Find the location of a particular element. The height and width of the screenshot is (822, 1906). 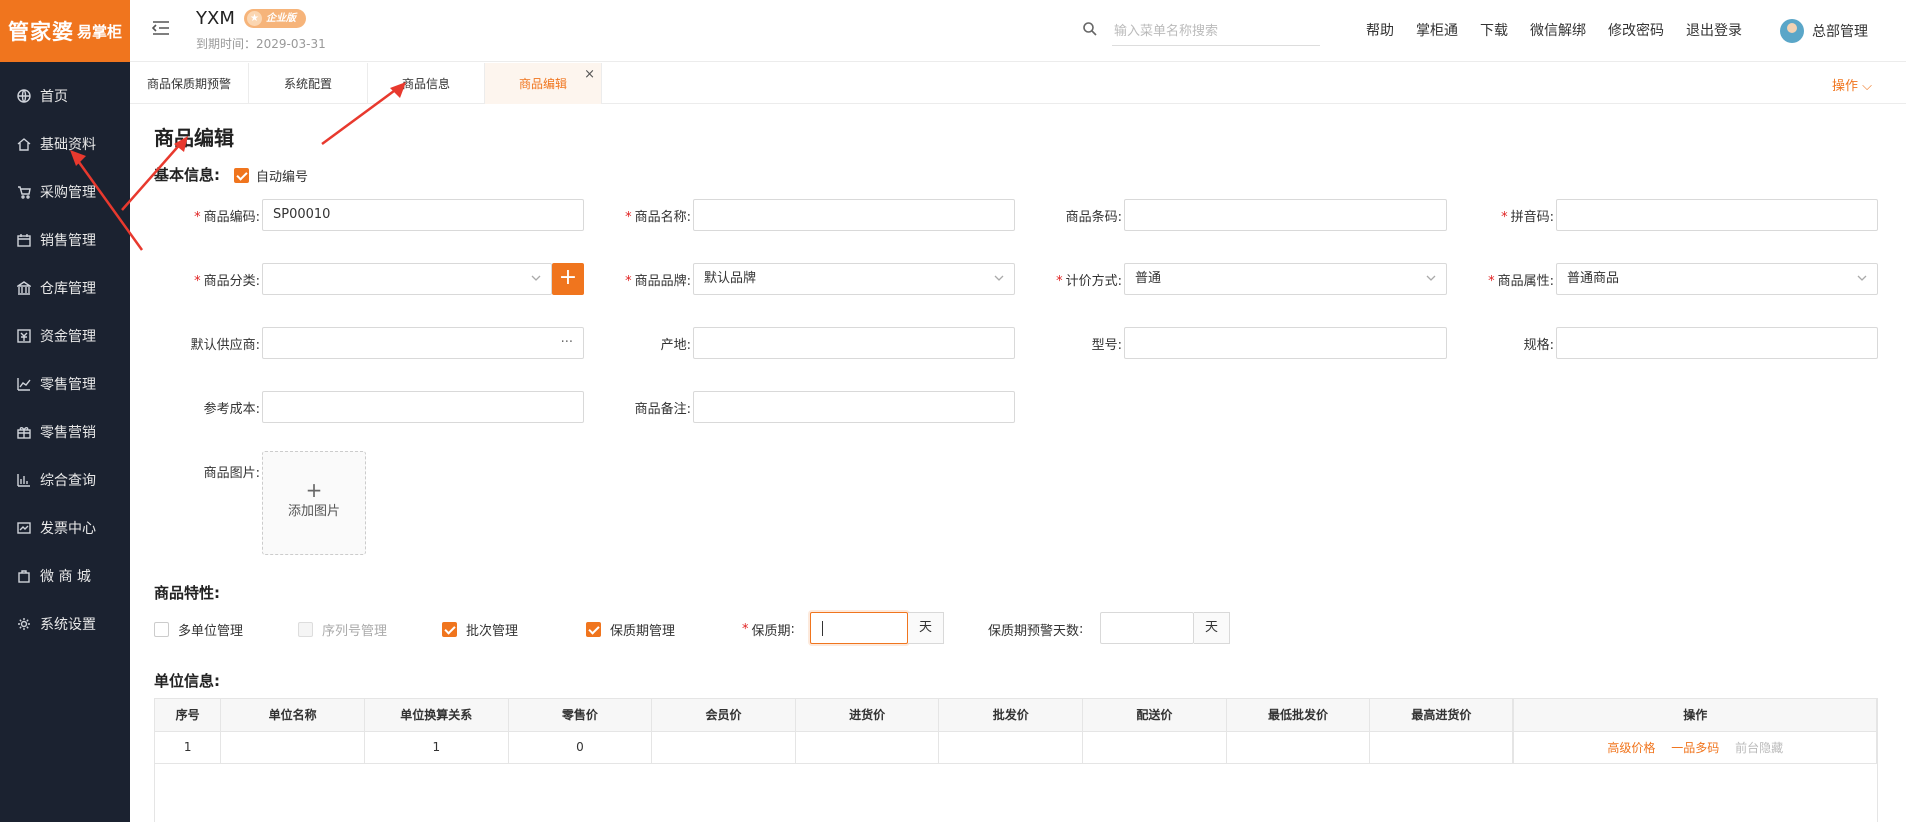

sidebar-item-label: 综合查询 is located at coordinates (68, 481).